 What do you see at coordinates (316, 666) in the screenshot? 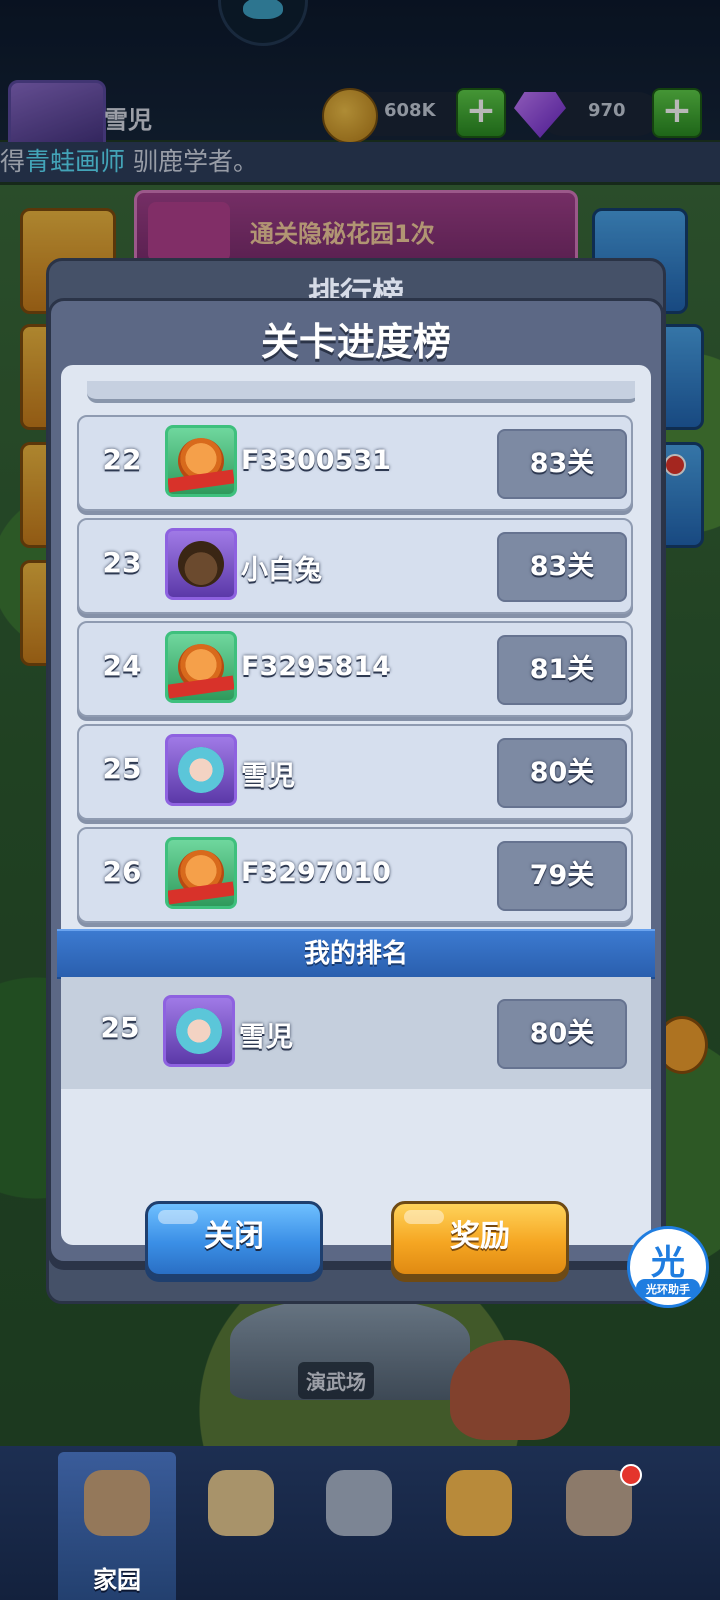
I see `player-name: F3295814` at bounding box center [316, 666].